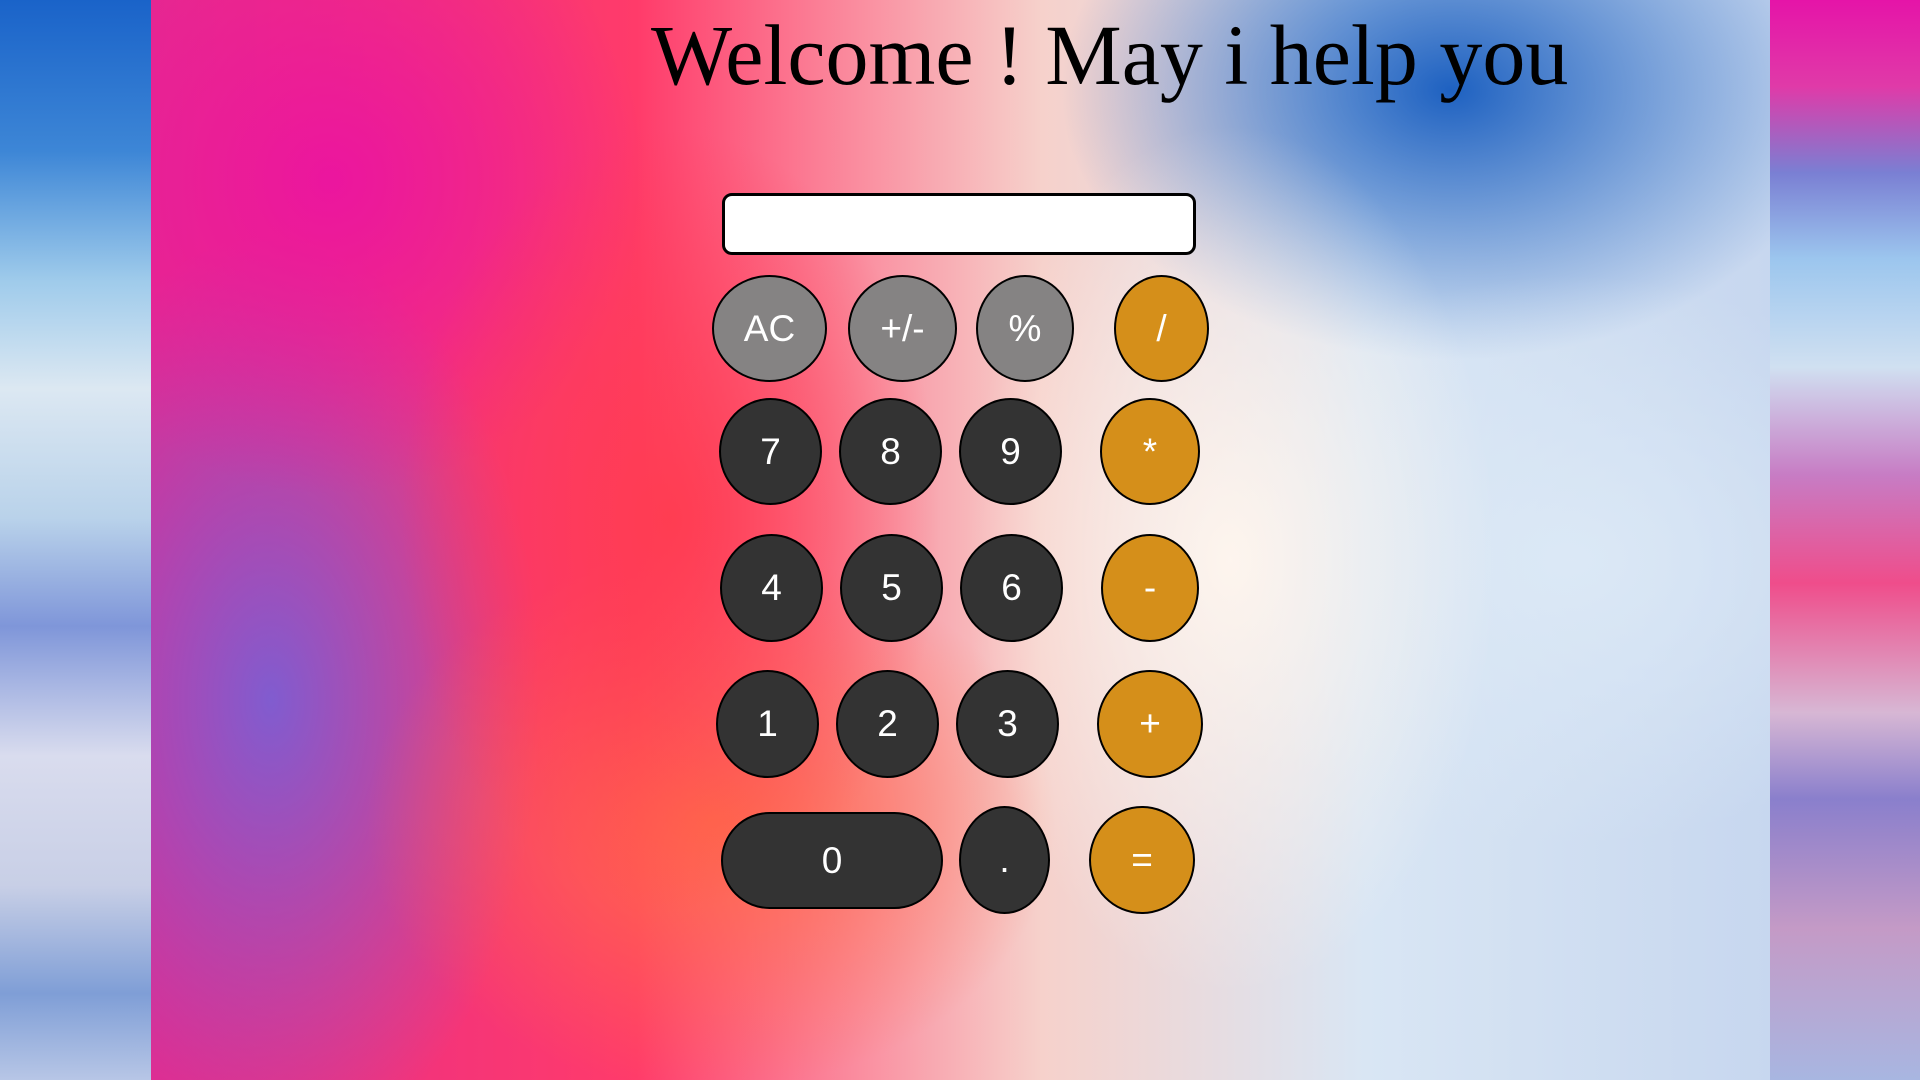 This screenshot has width=1920, height=1080. I want to click on equals-button: =, so click(1142, 860).